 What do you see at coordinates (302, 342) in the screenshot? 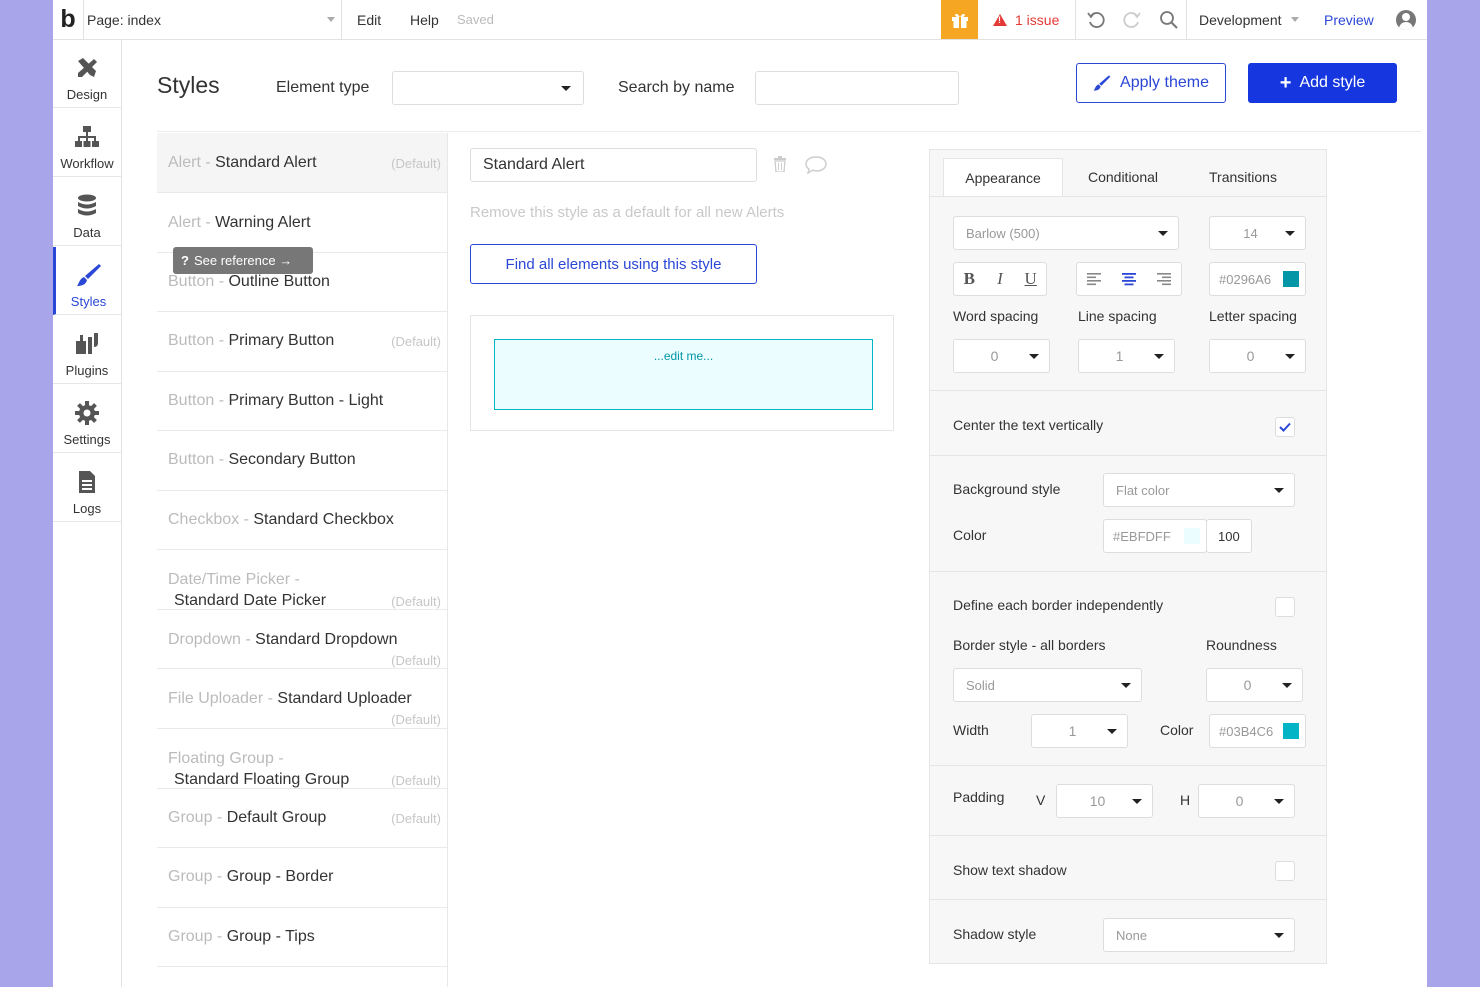
I see `style-list-item: Button - Primary Button (Default)` at bounding box center [302, 342].